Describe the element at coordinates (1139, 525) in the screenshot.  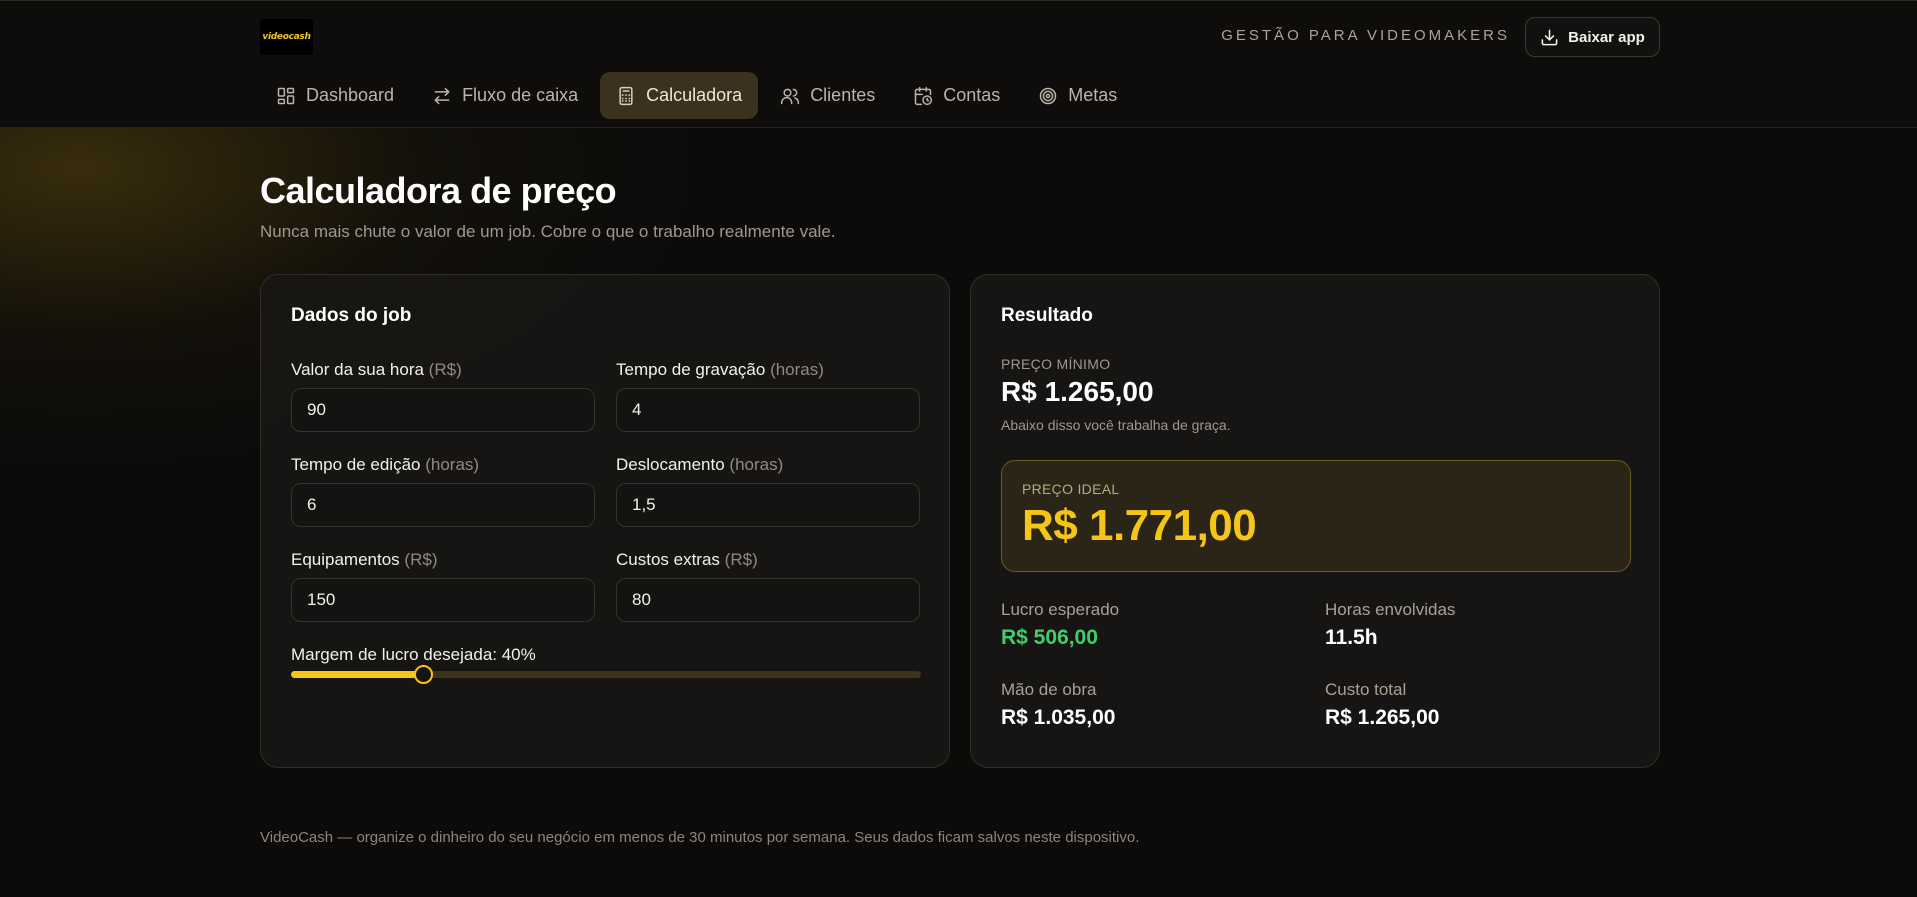
I see `ideal-price-value: R$ 1.771,00` at that location.